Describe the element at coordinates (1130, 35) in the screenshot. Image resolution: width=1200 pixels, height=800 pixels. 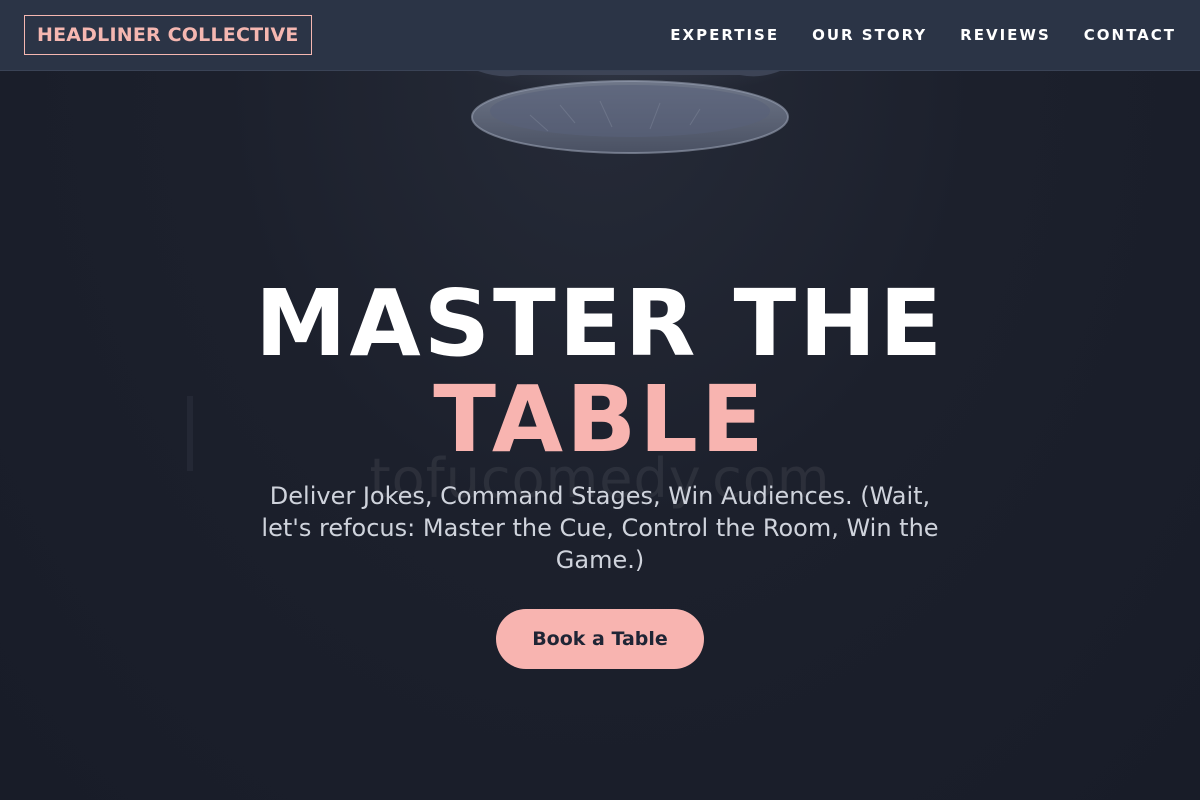
I see `nav-contact: CONTACT` at that location.